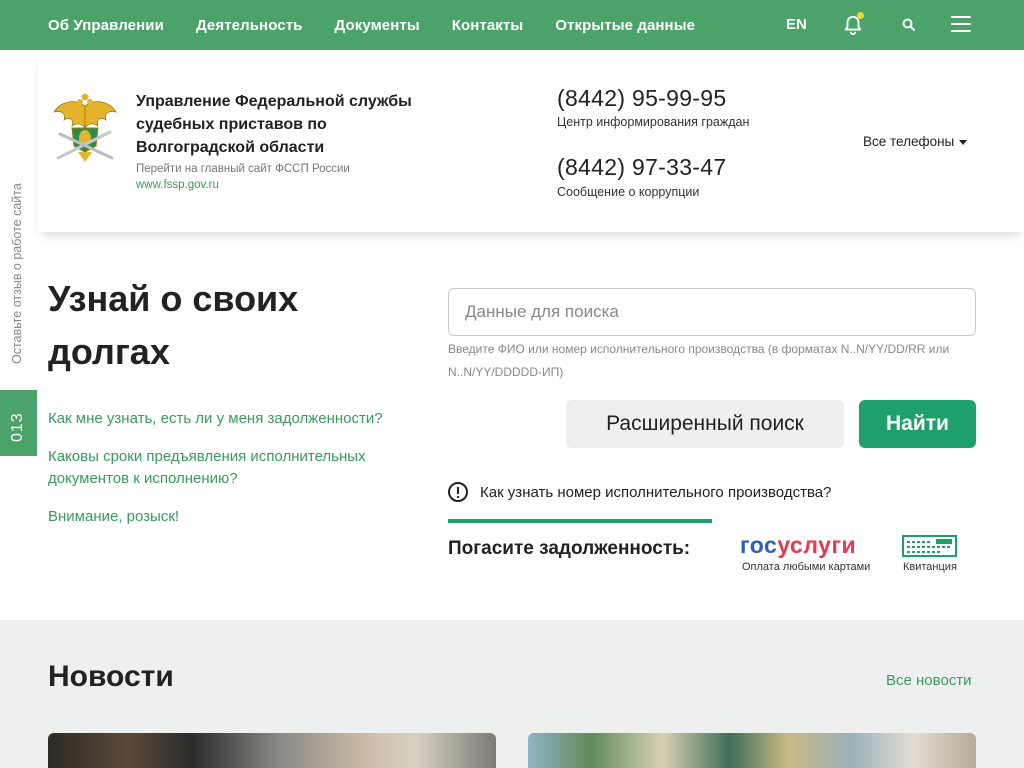 The image size is (1024, 768). Describe the element at coordinates (860, 15) in the screenshot. I see `notification-dot` at that location.